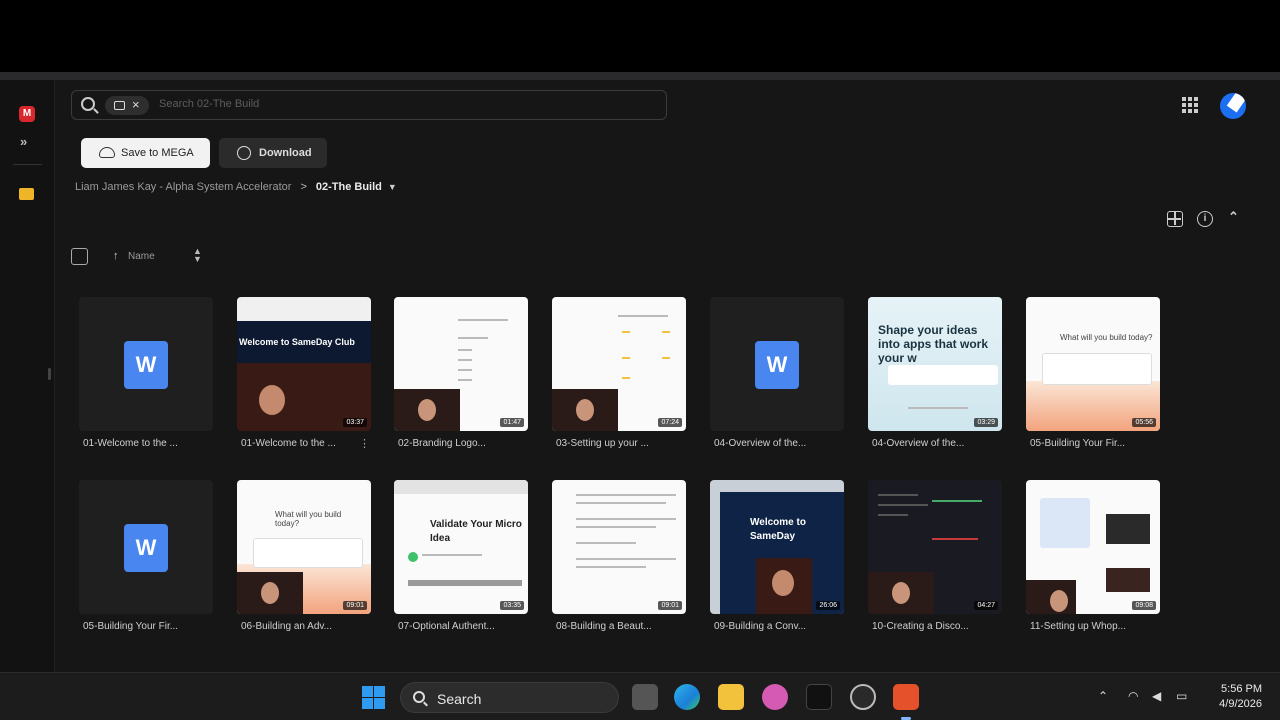 This screenshot has height=720, width=1280. What do you see at coordinates (79, 256) in the screenshot?
I see `select-all-checkbox` at bounding box center [79, 256].